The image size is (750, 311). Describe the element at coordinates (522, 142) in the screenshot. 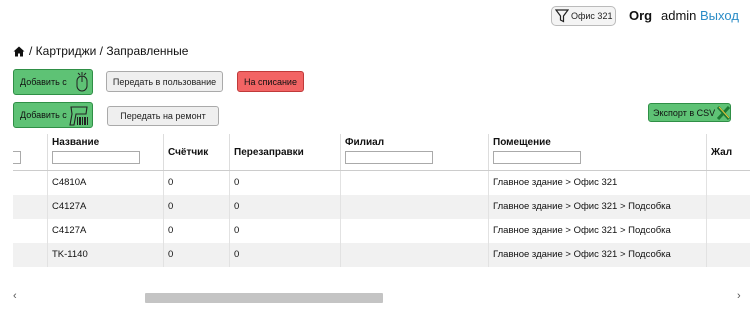

I see `header-room-label: Помещение` at that location.